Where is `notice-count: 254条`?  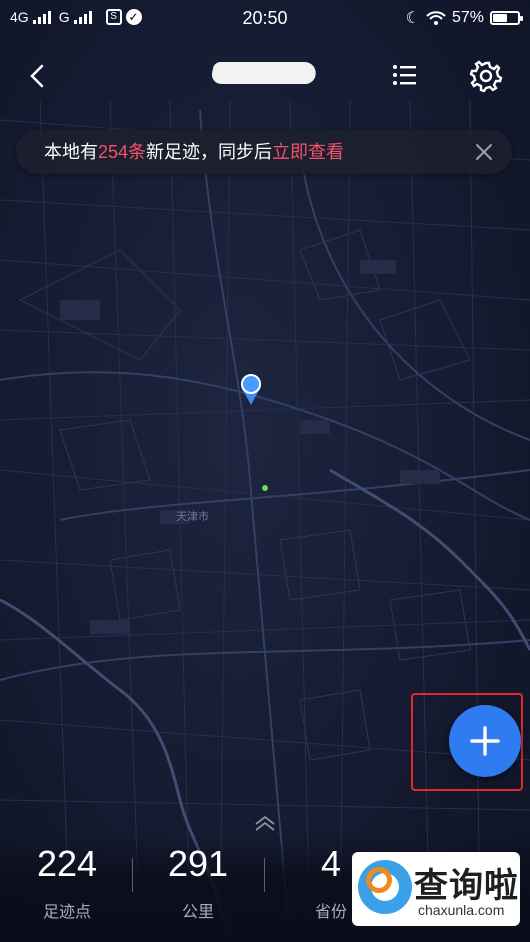 notice-count: 254条 is located at coordinates (122, 152).